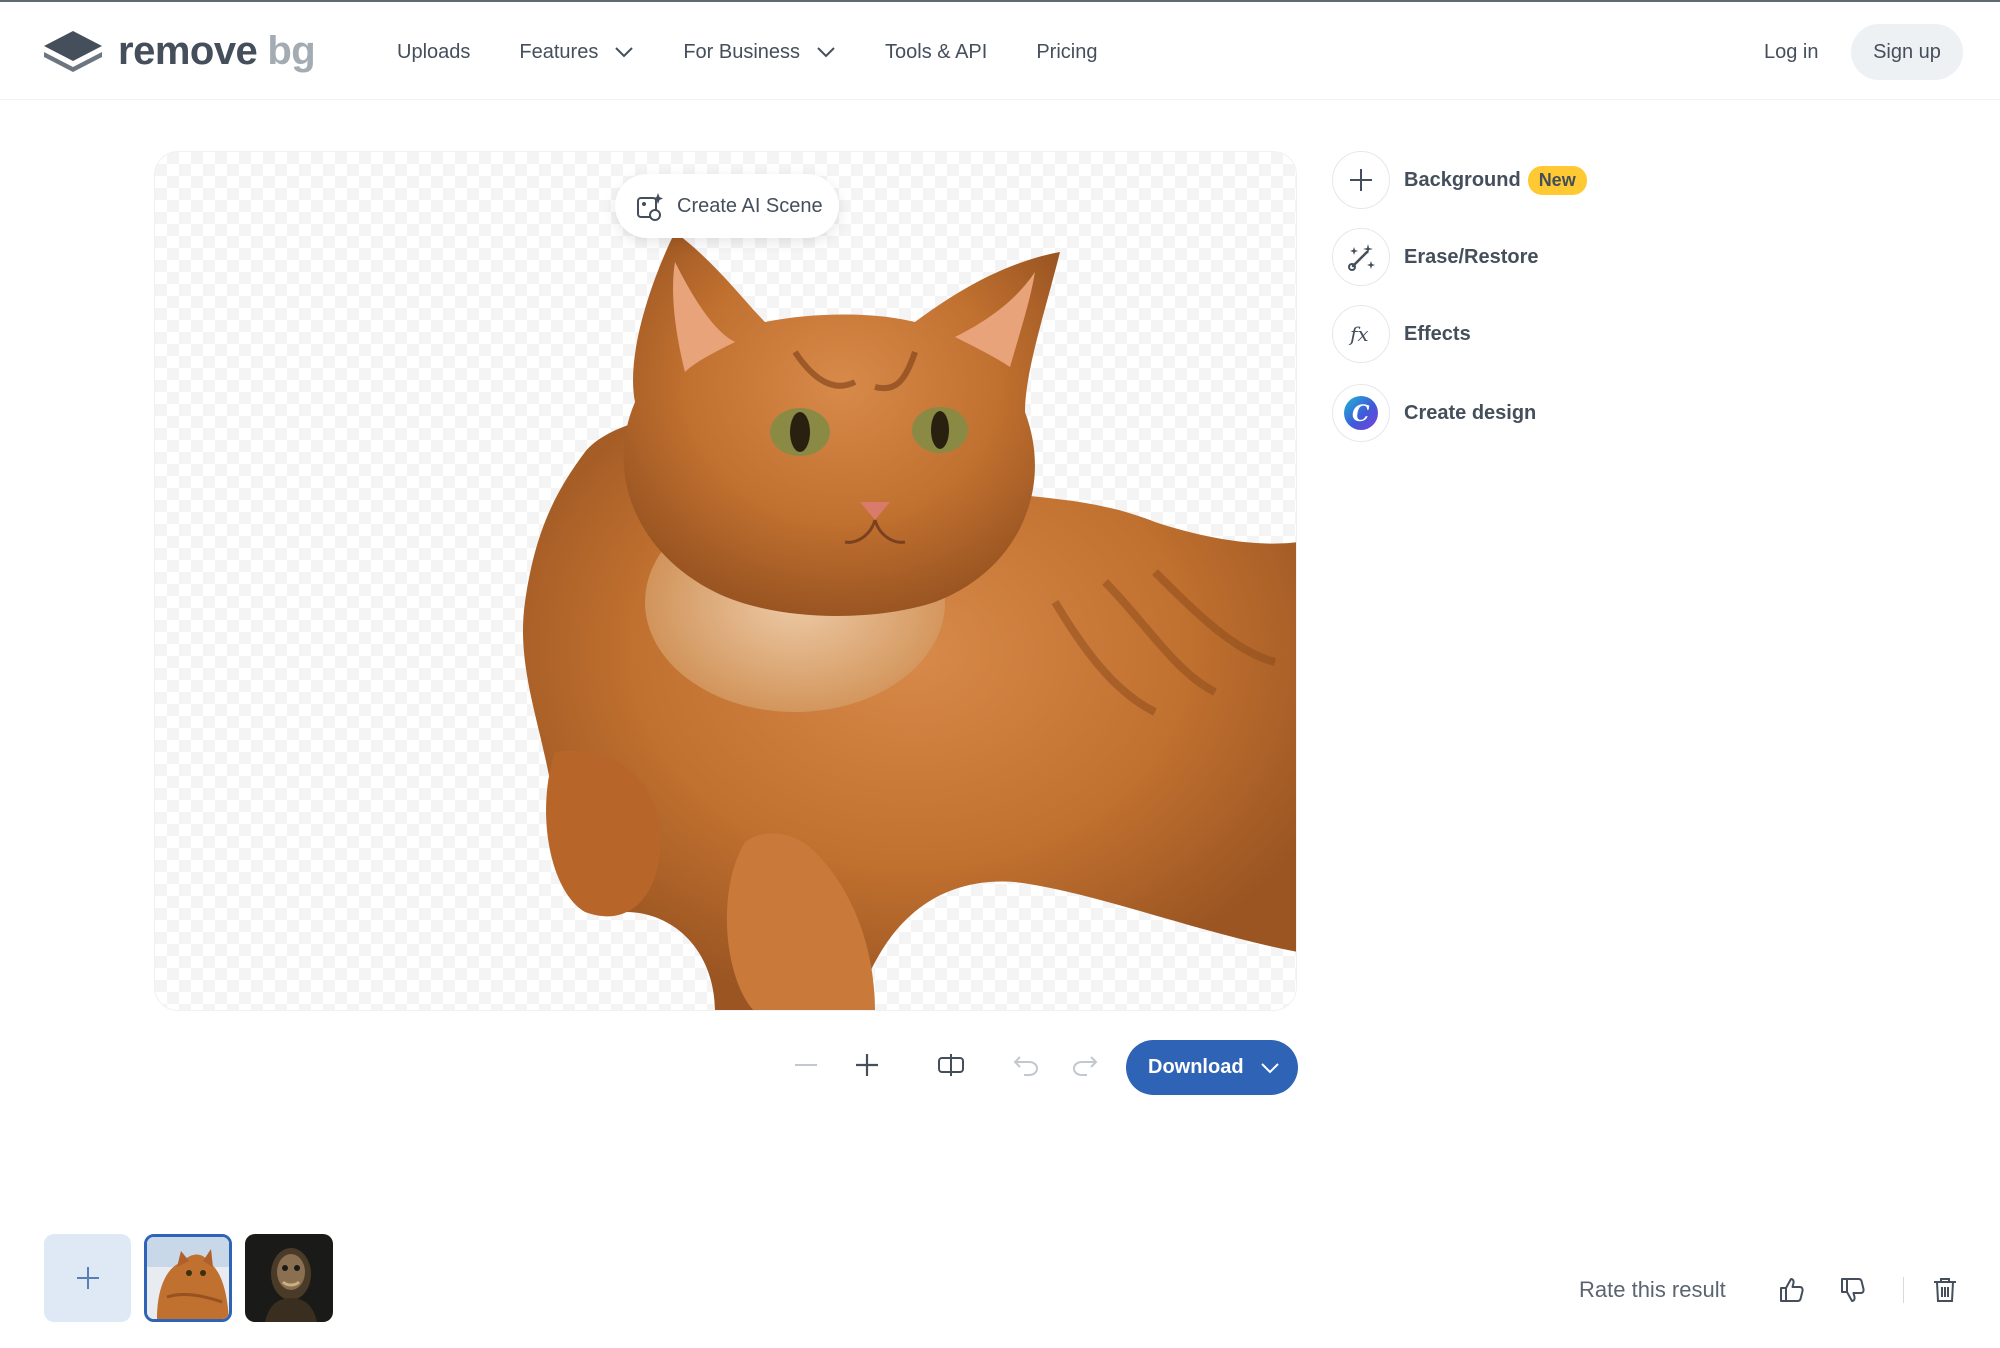 This screenshot has width=2000, height=1348. I want to click on undo-button, so click(1026, 1065).